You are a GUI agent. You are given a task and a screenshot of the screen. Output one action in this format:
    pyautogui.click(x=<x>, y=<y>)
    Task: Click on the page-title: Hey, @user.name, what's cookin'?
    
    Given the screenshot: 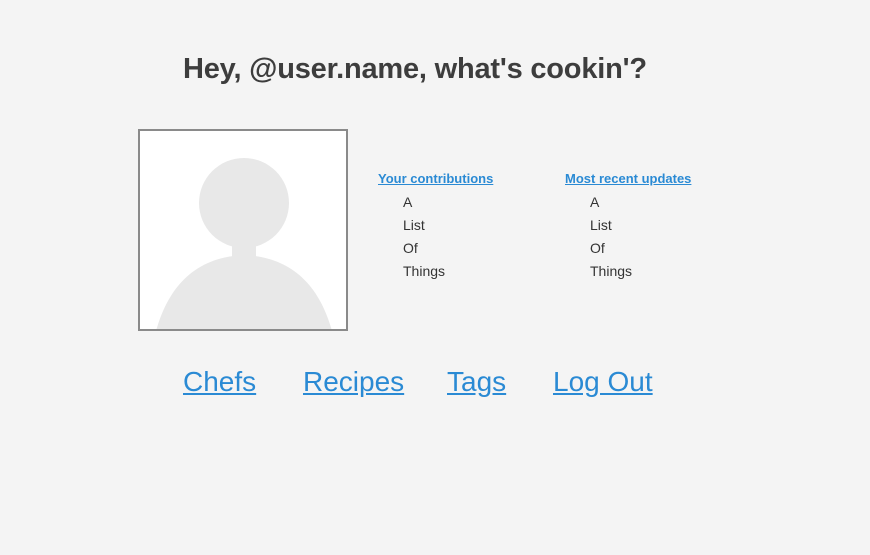 What is the action you would take?
    pyautogui.click(x=415, y=69)
    